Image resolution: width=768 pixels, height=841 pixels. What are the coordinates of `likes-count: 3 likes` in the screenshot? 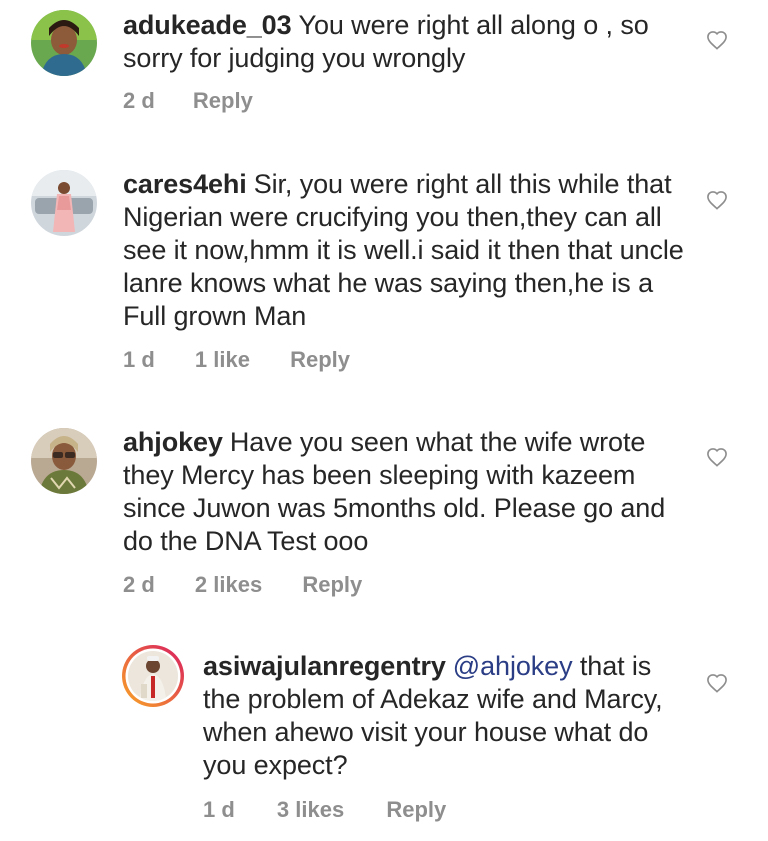 It's located at (310, 810).